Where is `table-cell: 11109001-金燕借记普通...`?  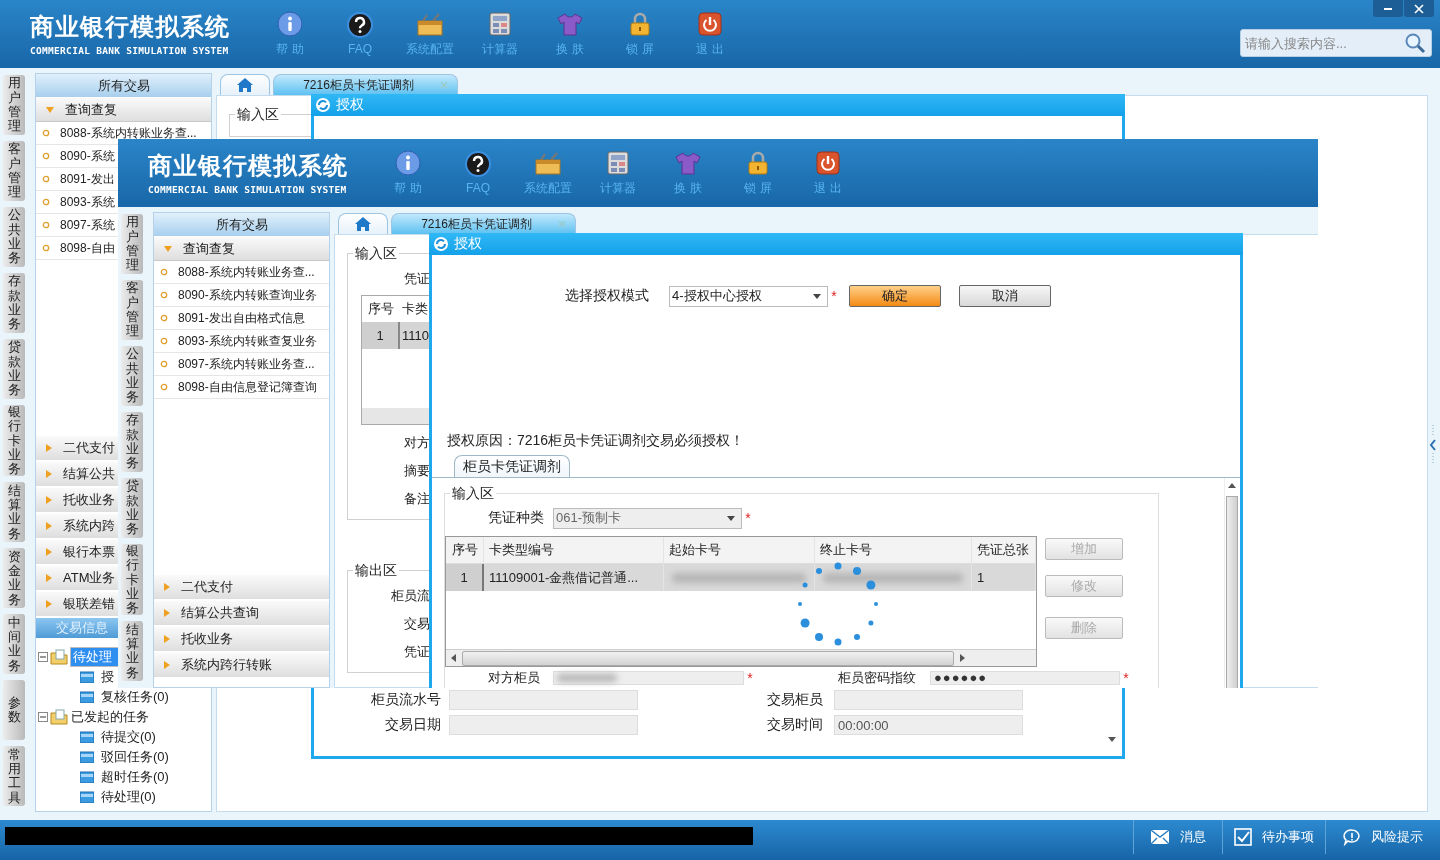
table-cell: 11109001-金燕借记普通... is located at coordinates (574, 577).